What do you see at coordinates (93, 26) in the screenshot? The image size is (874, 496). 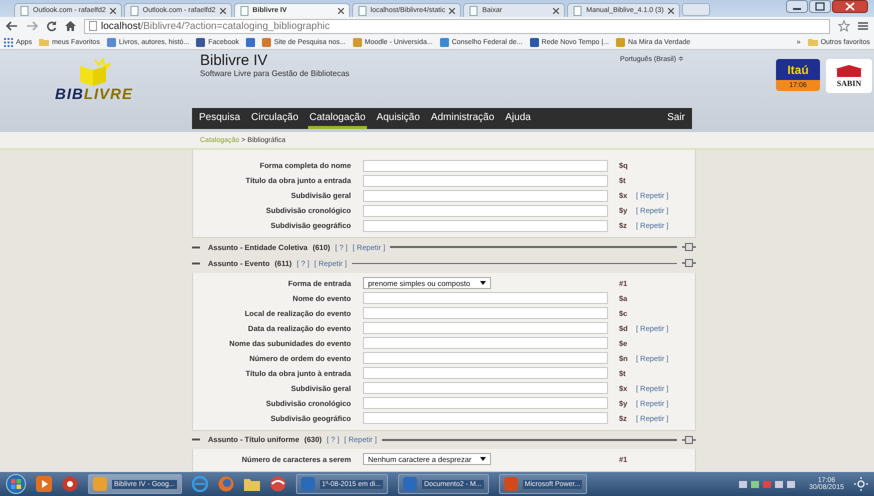 I see `page-icon` at bounding box center [93, 26].